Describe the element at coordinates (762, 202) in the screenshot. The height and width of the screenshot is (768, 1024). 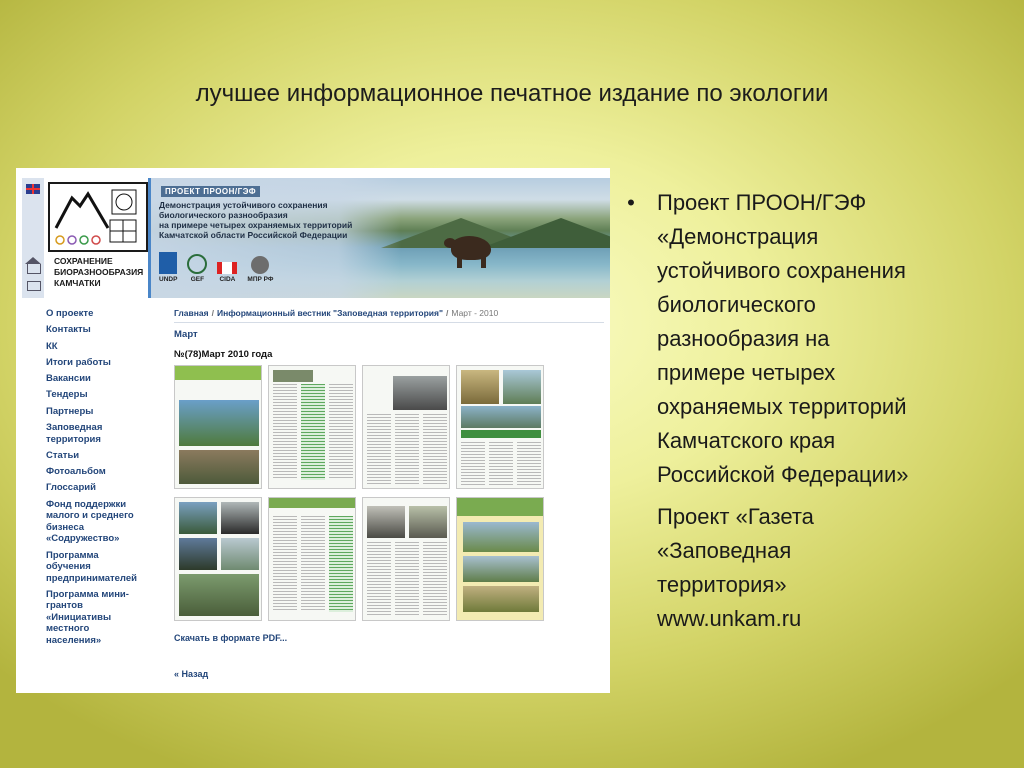
I see `bullet-line: Проект ПРООН/ГЭФ` at that location.